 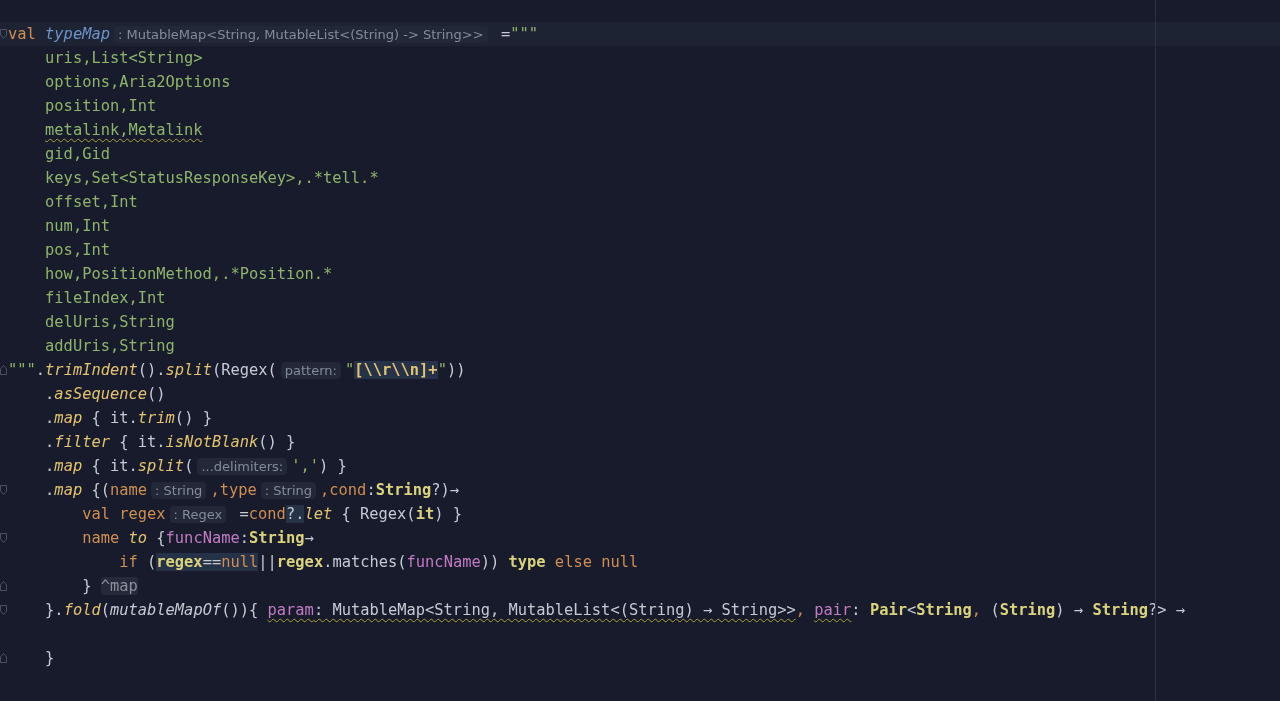 I want to click on code-token: name, so click(x=101, y=538).